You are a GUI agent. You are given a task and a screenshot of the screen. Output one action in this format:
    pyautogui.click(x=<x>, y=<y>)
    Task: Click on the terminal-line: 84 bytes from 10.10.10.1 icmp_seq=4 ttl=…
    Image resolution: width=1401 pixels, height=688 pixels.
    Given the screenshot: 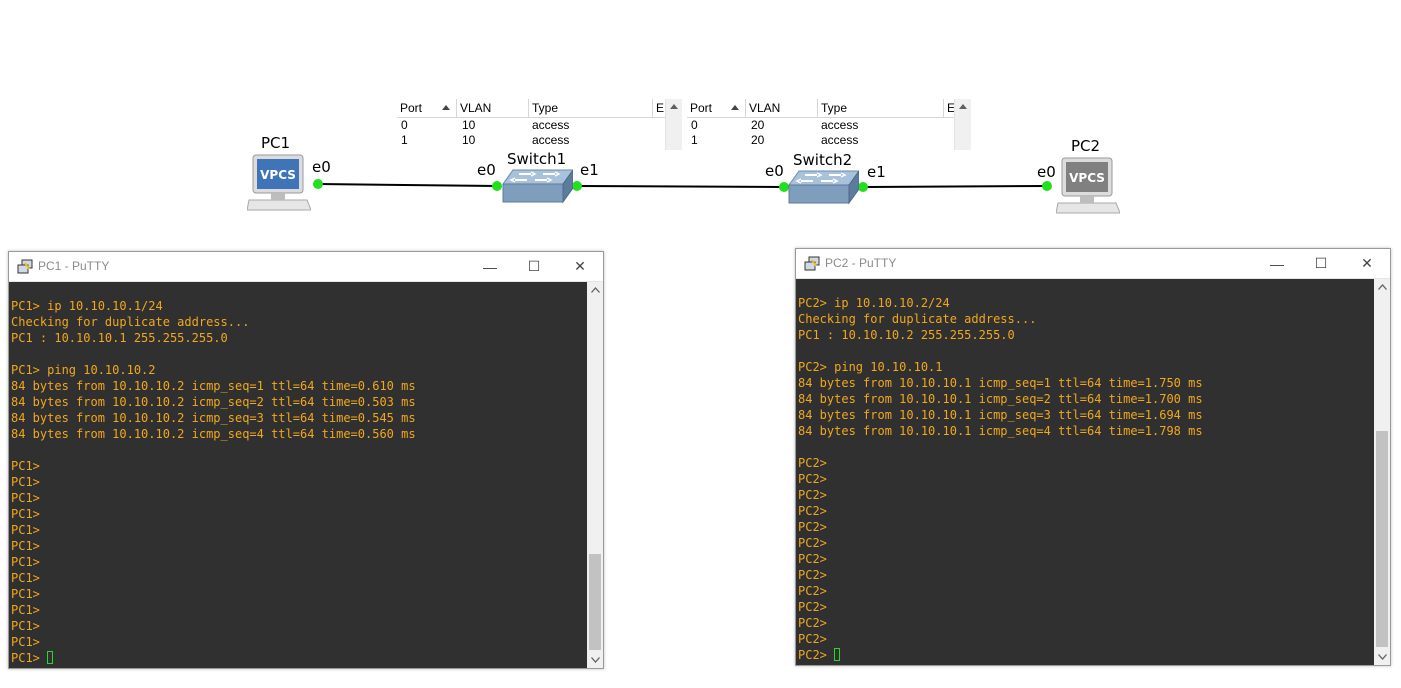 What is the action you would take?
    pyautogui.click(x=1000, y=431)
    